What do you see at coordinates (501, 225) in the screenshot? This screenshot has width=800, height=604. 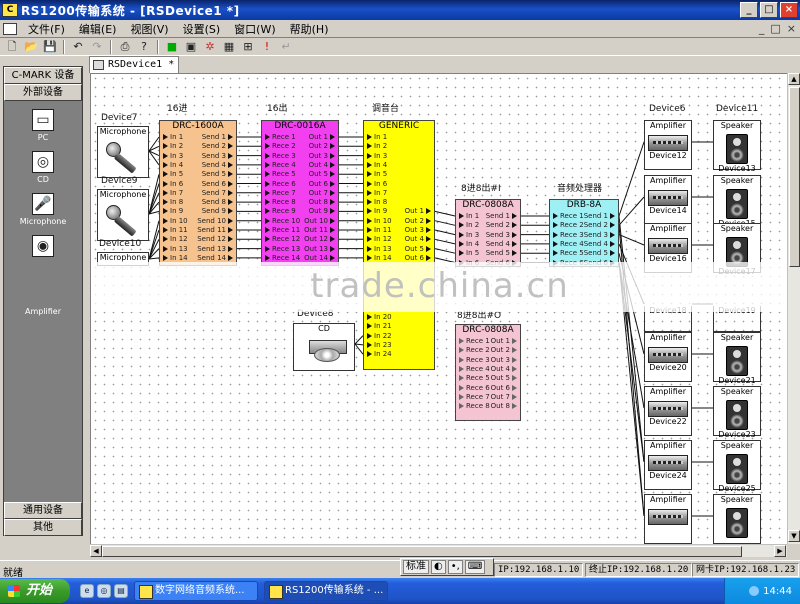 I see `output-port: Send 2` at bounding box center [501, 225].